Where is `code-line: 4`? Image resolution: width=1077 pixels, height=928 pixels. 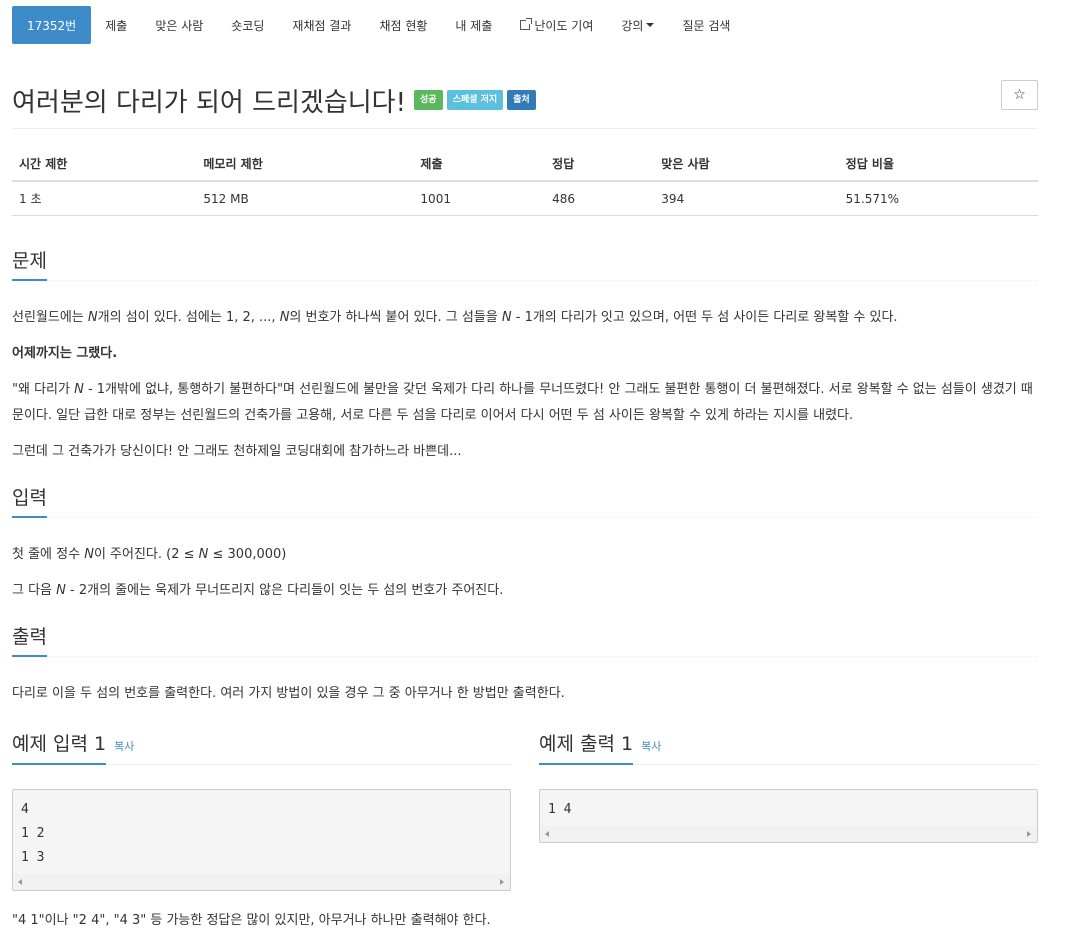
code-line: 4 is located at coordinates (25, 809).